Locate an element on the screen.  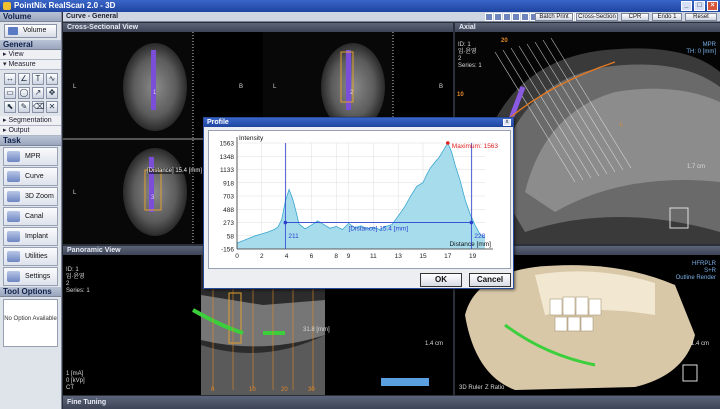
z-ratio-label: Z Ratio is located at coordinates (495, 388).